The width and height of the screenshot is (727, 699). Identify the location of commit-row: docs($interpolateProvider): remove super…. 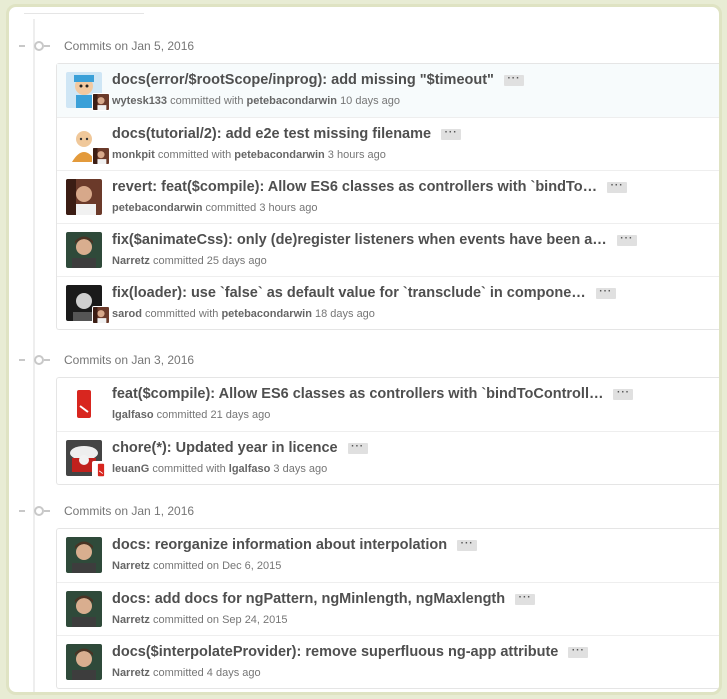
(388, 661).